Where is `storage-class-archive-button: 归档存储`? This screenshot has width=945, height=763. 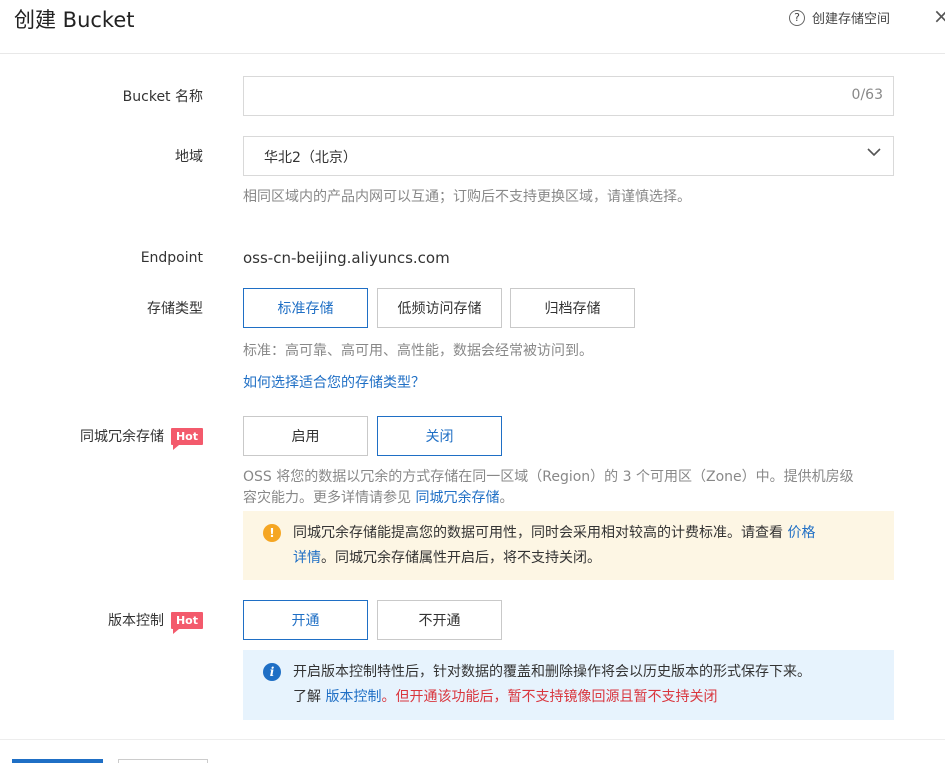 storage-class-archive-button: 归档存储 is located at coordinates (572, 308).